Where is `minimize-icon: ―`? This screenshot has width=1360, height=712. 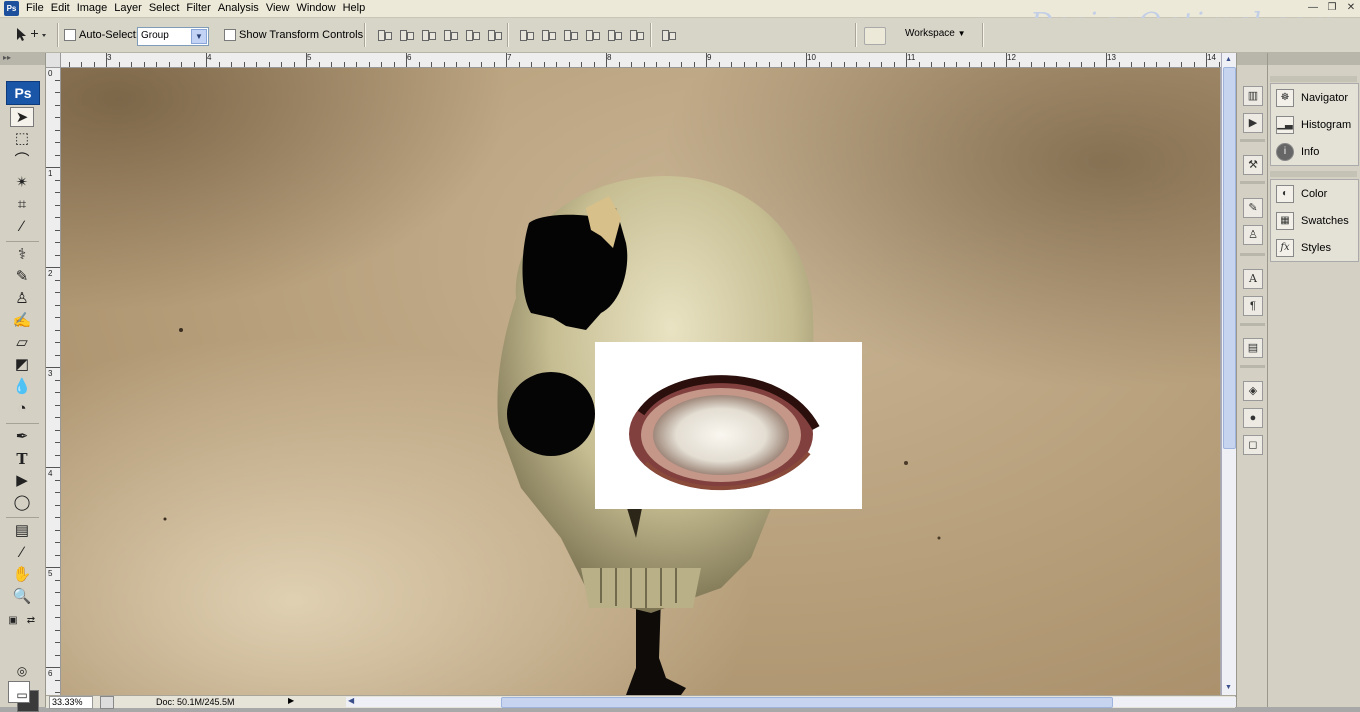 minimize-icon: ― is located at coordinates (1313, 7).